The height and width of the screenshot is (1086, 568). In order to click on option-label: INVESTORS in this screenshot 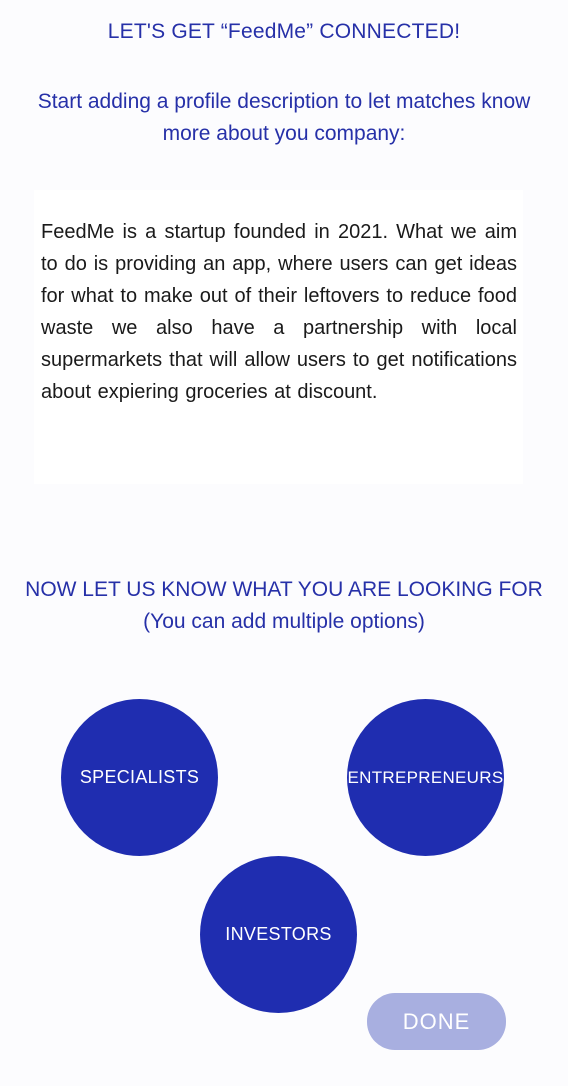, I will do `click(278, 934)`.